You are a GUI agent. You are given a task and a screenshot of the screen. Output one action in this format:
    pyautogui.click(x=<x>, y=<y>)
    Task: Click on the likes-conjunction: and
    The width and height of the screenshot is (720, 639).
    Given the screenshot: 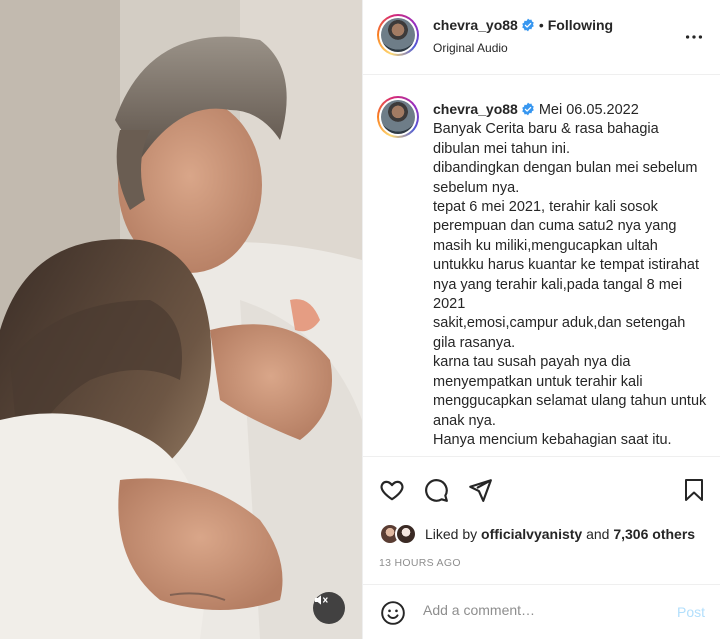 What is the action you would take?
    pyautogui.click(x=598, y=534)
    